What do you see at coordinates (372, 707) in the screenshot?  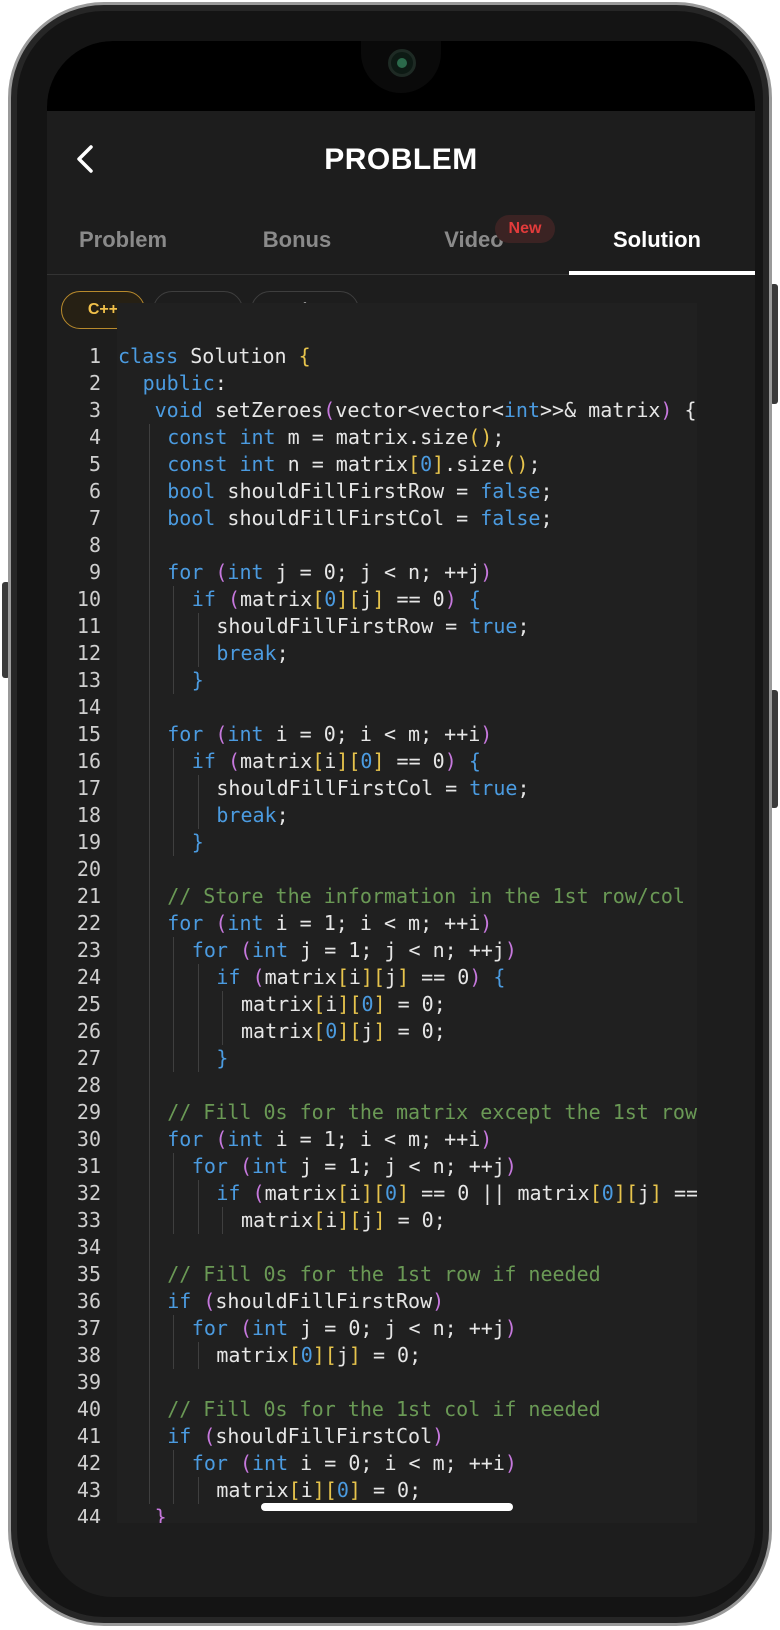 I see `code-line: 14` at bounding box center [372, 707].